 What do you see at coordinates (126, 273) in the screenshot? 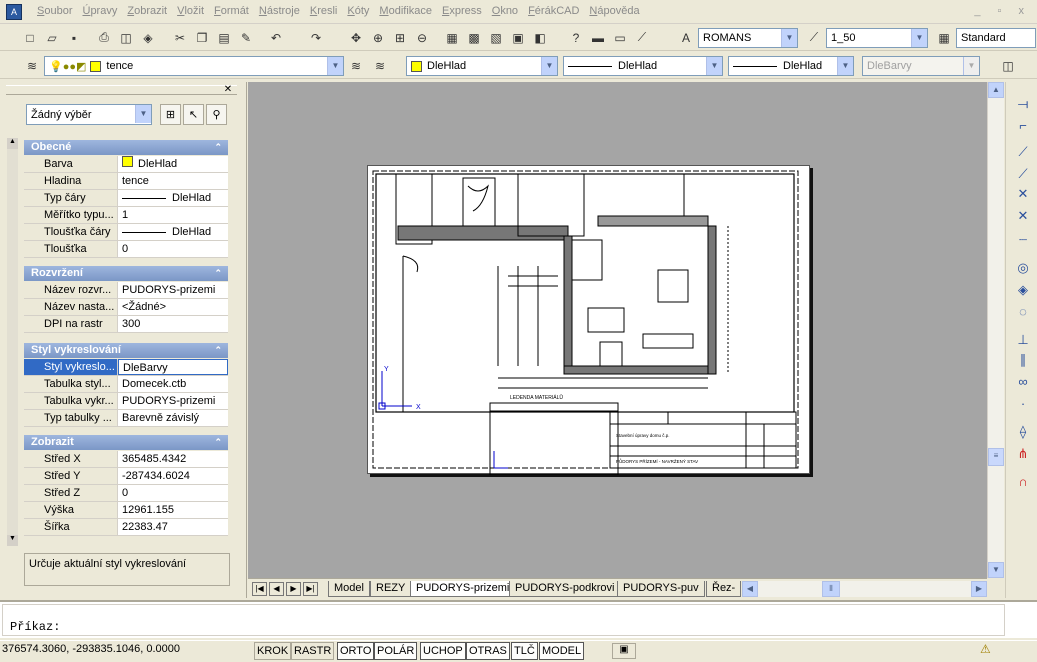
I see `section-header: Rozvržení ⌃` at bounding box center [126, 273].